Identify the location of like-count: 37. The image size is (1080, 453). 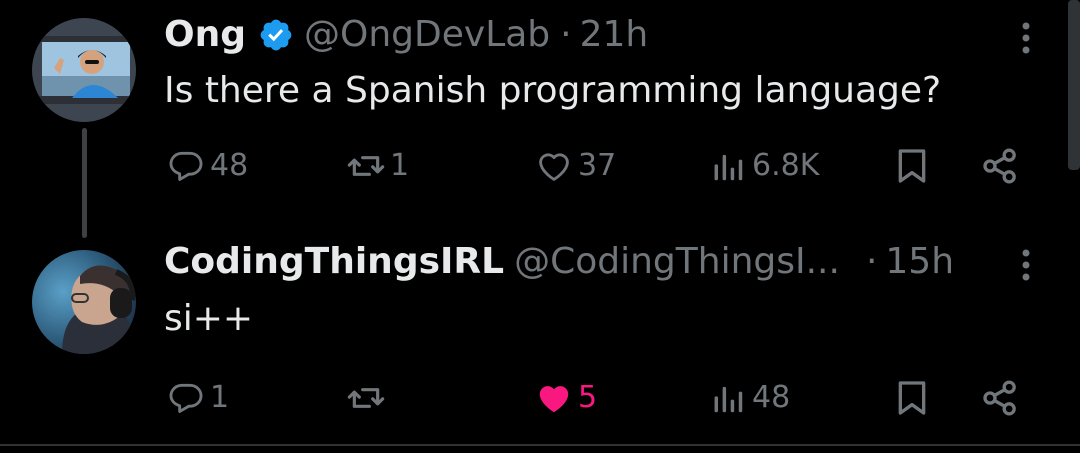
(597, 165).